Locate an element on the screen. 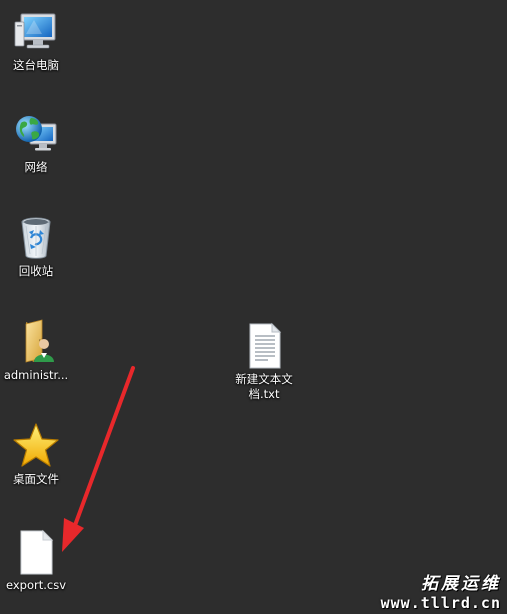 The width and height of the screenshot is (507, 614). annotation-arrow is located at coordinates (98, 459).